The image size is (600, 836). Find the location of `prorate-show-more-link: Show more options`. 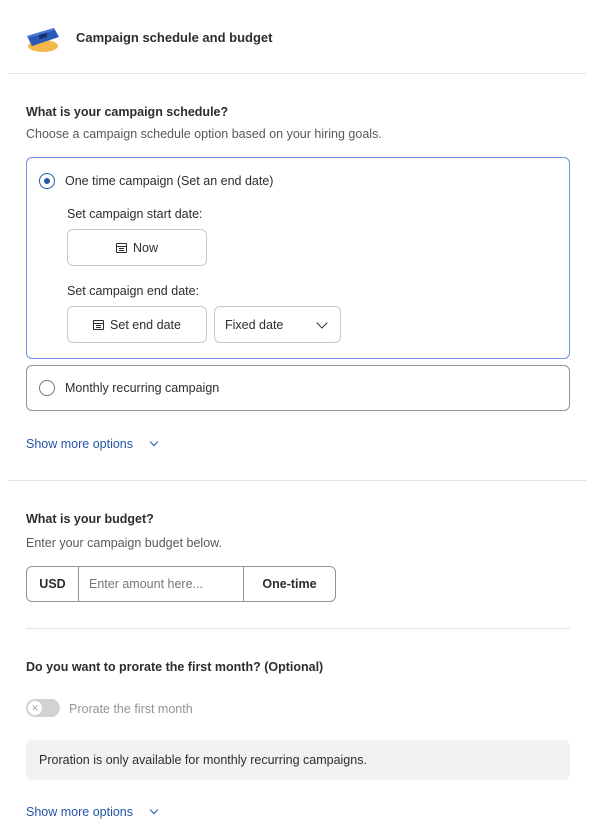

prorate-show-more-link: Show more options is located at coordinates (92, 812).